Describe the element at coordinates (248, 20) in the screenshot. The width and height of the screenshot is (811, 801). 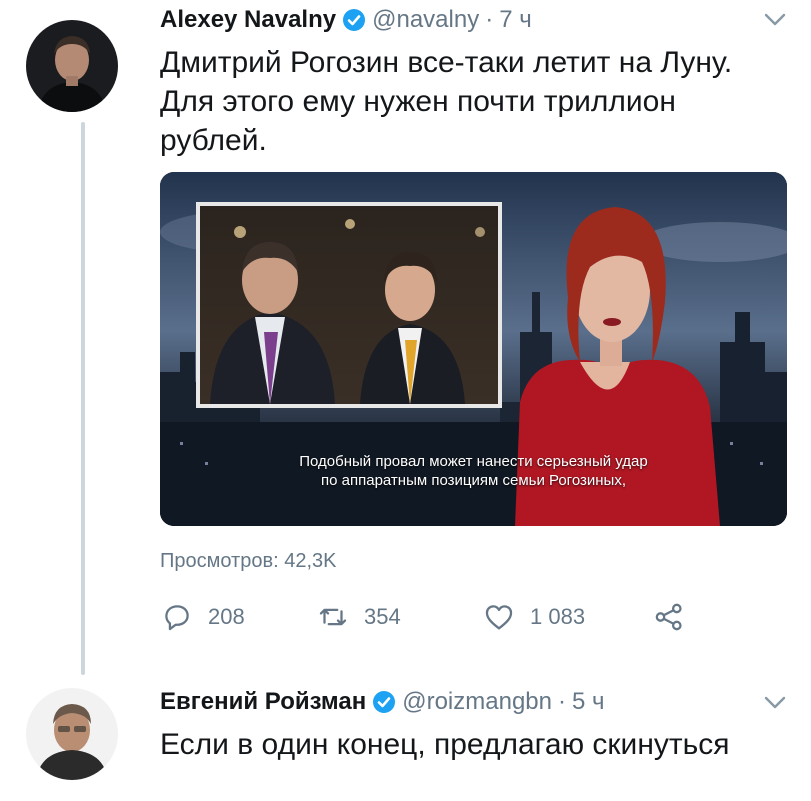
I see `author-display-name: Alexey Navalny` at that location.